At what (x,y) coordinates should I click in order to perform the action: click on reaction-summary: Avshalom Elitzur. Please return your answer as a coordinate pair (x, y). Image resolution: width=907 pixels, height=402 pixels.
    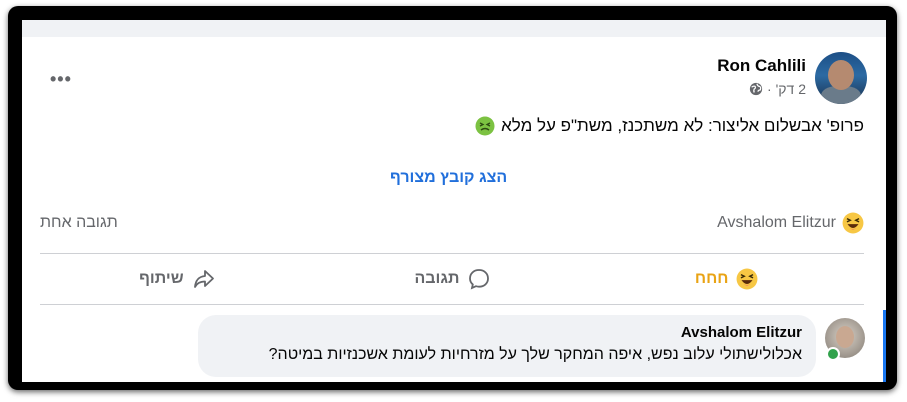
    Looking at the image, I should click on (790, 223).